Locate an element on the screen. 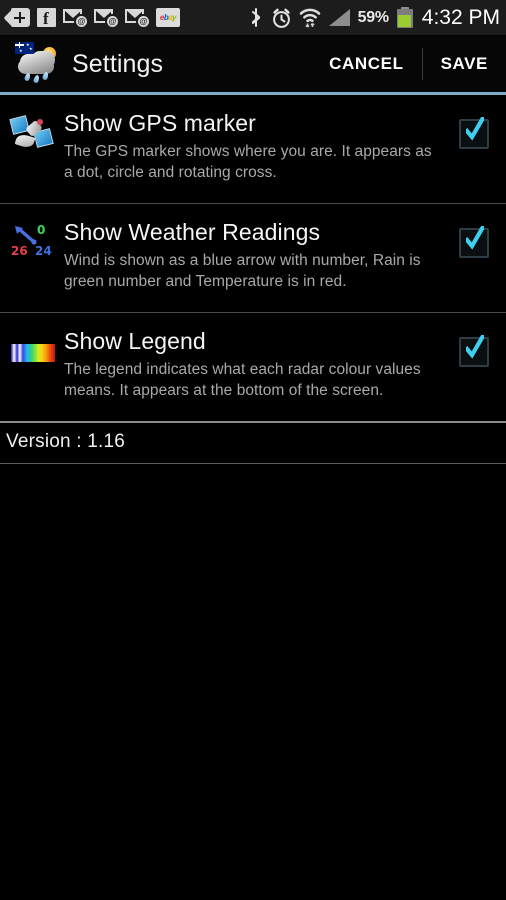 The image size is (506, 900). checkbox-weather-readings is located at coordinates (474, 241).